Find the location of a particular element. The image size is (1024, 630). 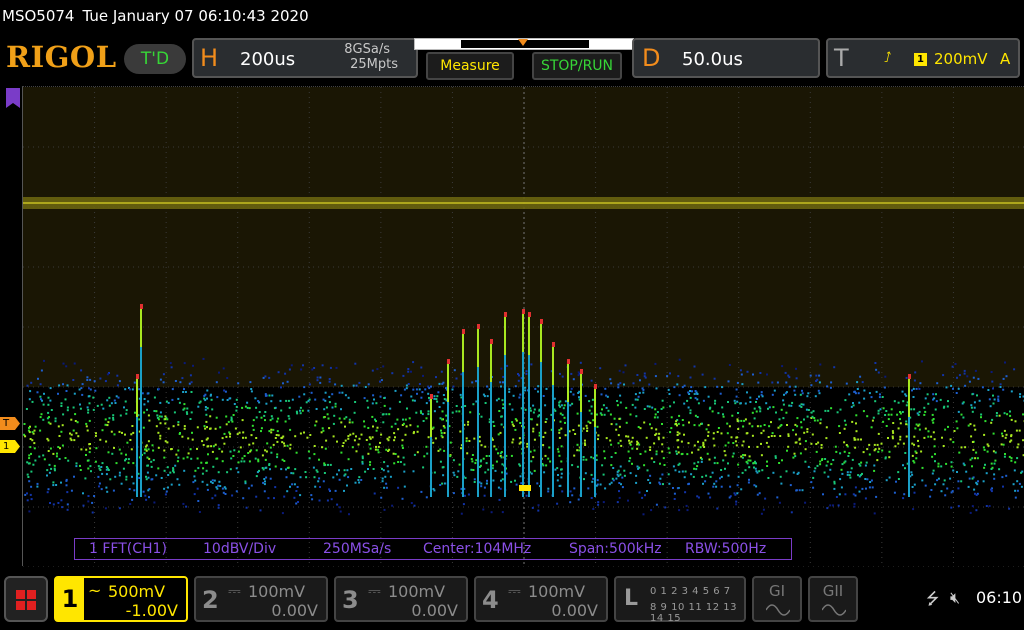

memory-position-strip is located at coordinates (524, 44).